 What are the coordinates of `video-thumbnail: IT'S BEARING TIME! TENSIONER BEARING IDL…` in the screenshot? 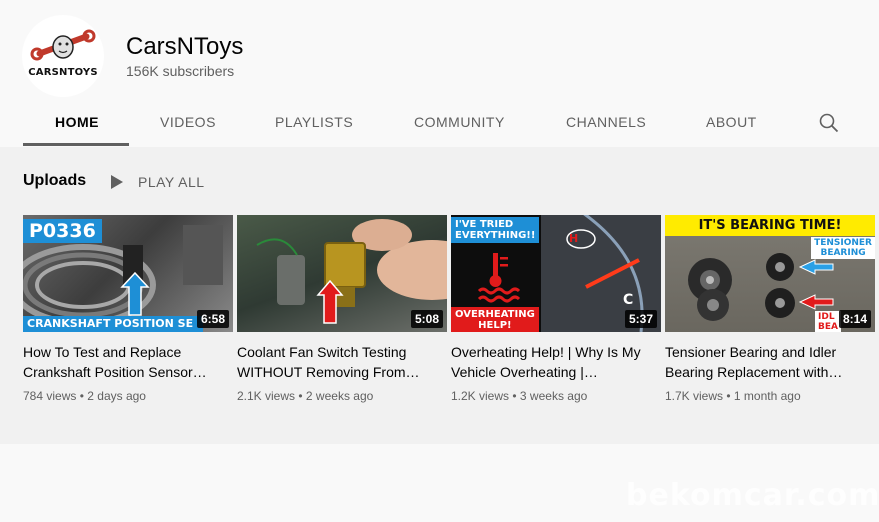 It's located at (770, 273).